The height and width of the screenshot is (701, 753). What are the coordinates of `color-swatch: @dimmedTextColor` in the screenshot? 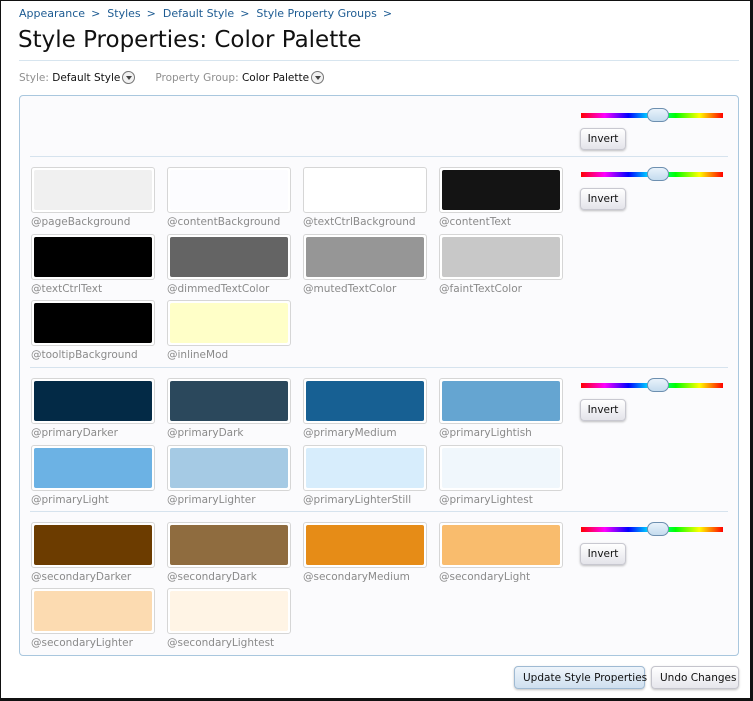 It's located at (229, 264).